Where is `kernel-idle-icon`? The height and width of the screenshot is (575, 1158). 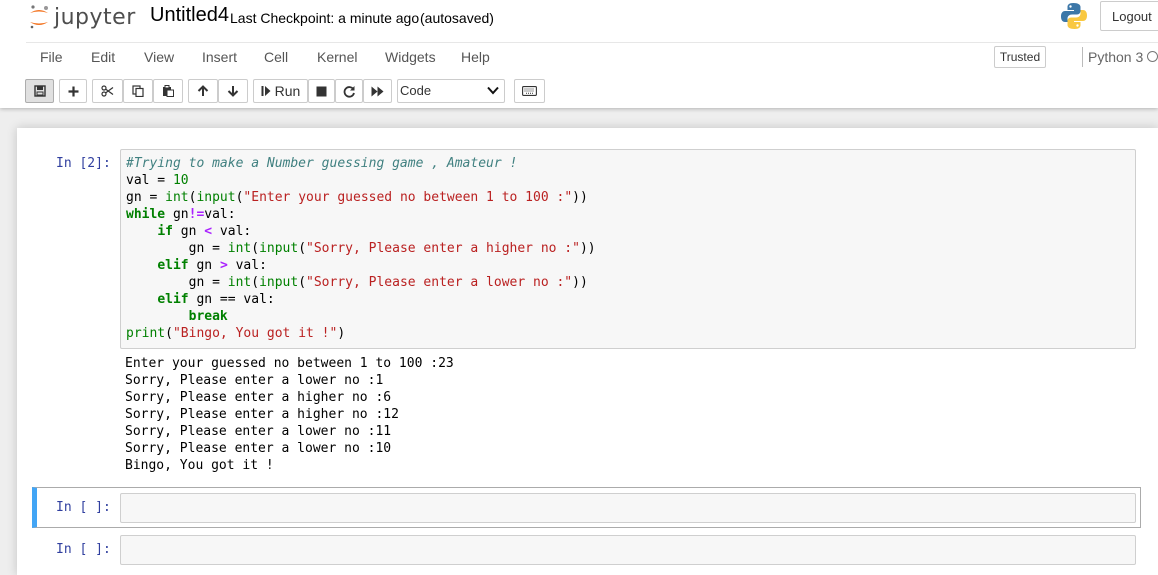
kernel-idle-icon is located at coordinates (1152, 56).